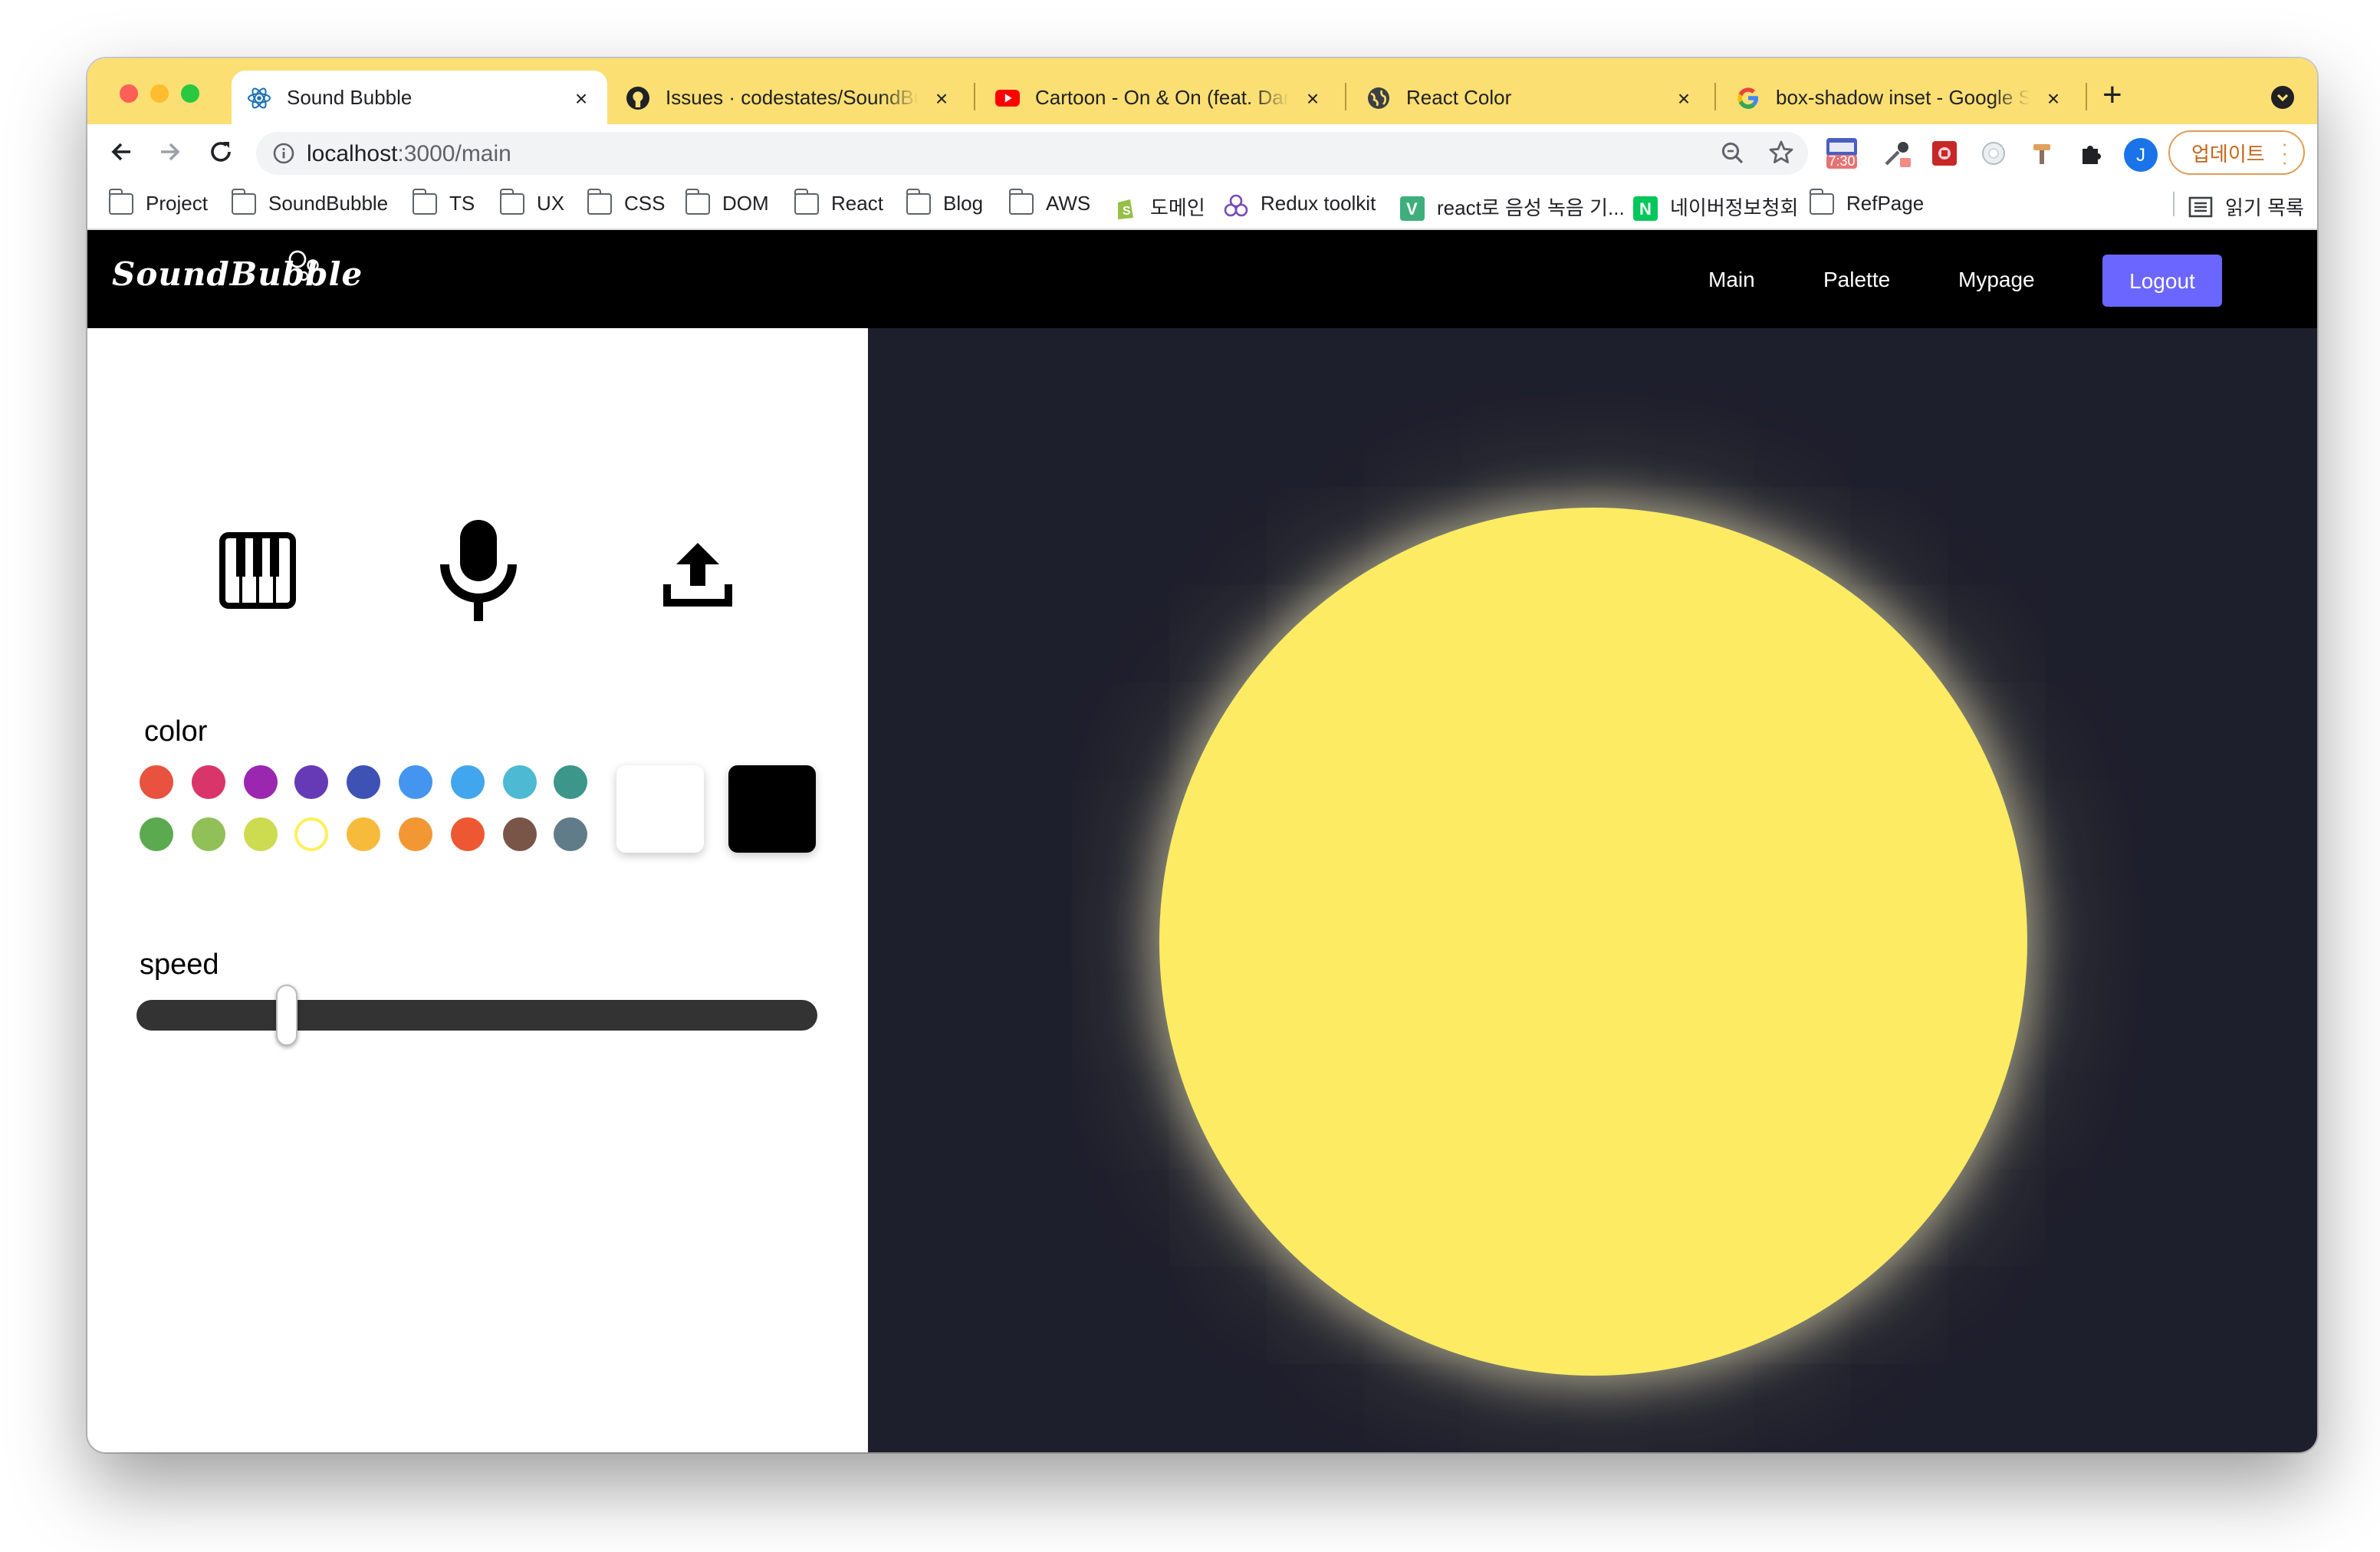  What do you see at coordinates (626, 201) in the screenshot?
I see `bookmark-css: CSS` at bounding box center [626, 201].